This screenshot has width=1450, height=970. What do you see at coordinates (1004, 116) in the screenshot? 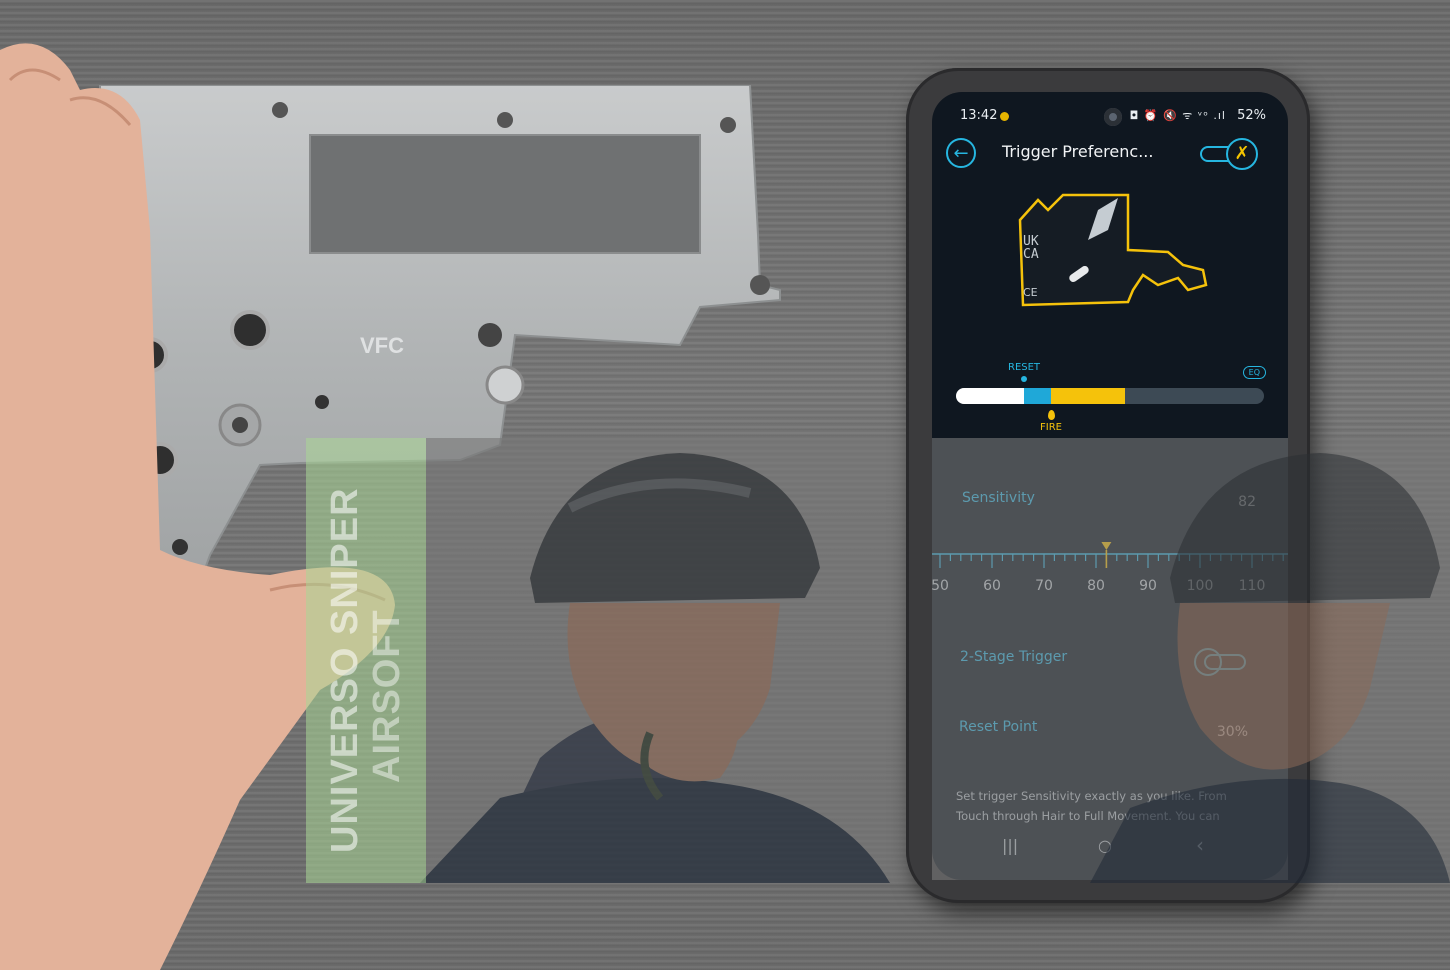
I see `notification-icon` at bounding box center [1004, 116].